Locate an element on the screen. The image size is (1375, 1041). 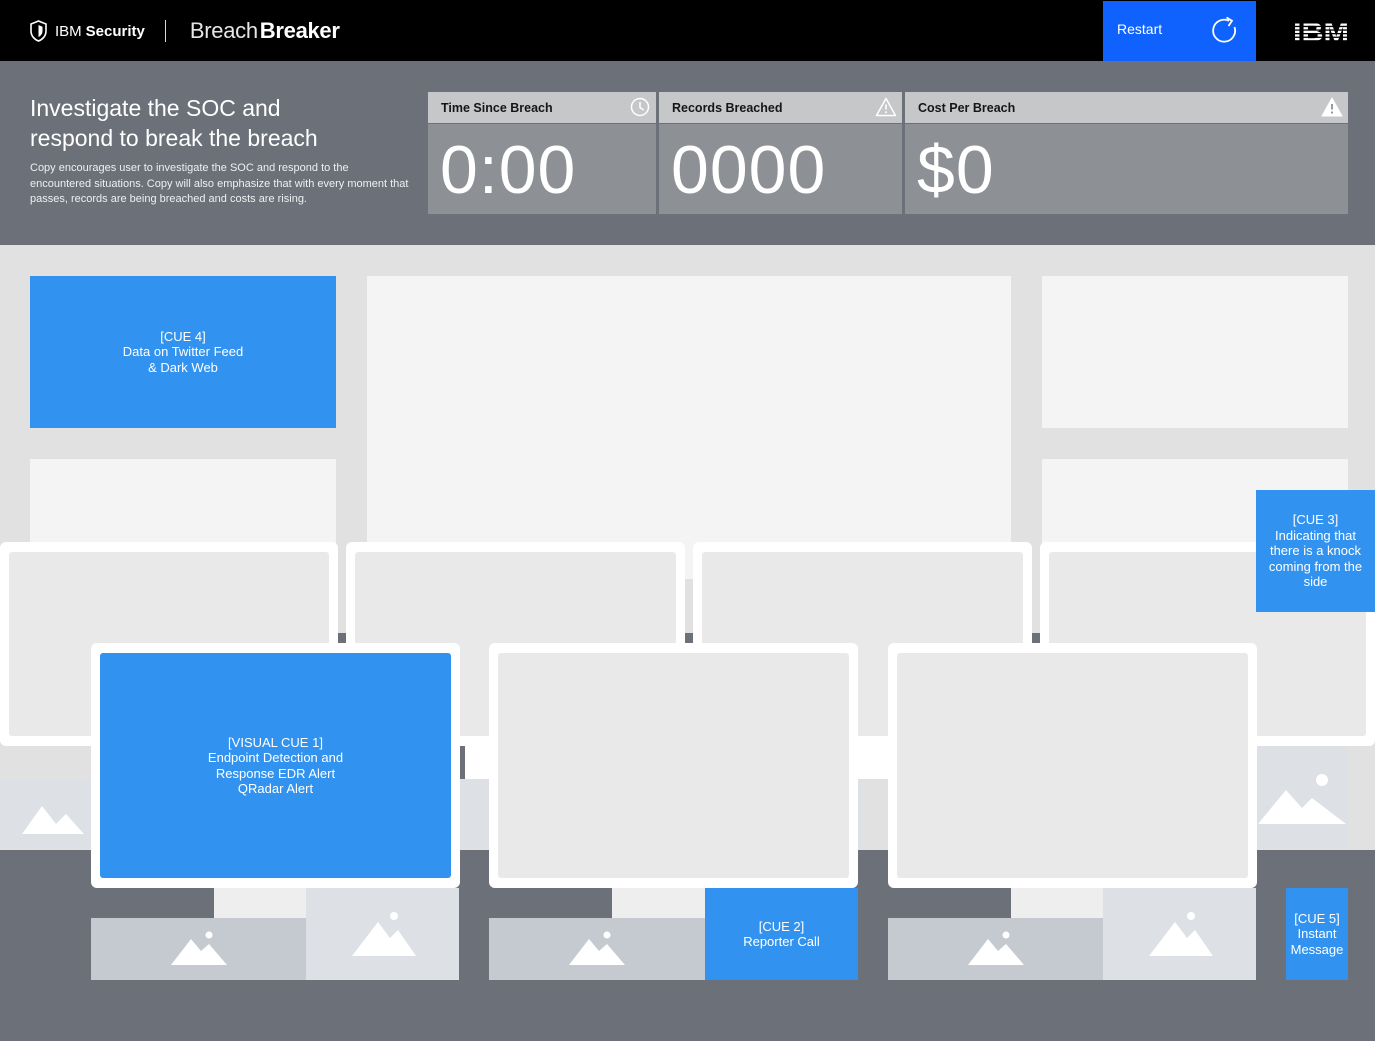
ibm-logo: IBM is located at coordinates (1321, 31).